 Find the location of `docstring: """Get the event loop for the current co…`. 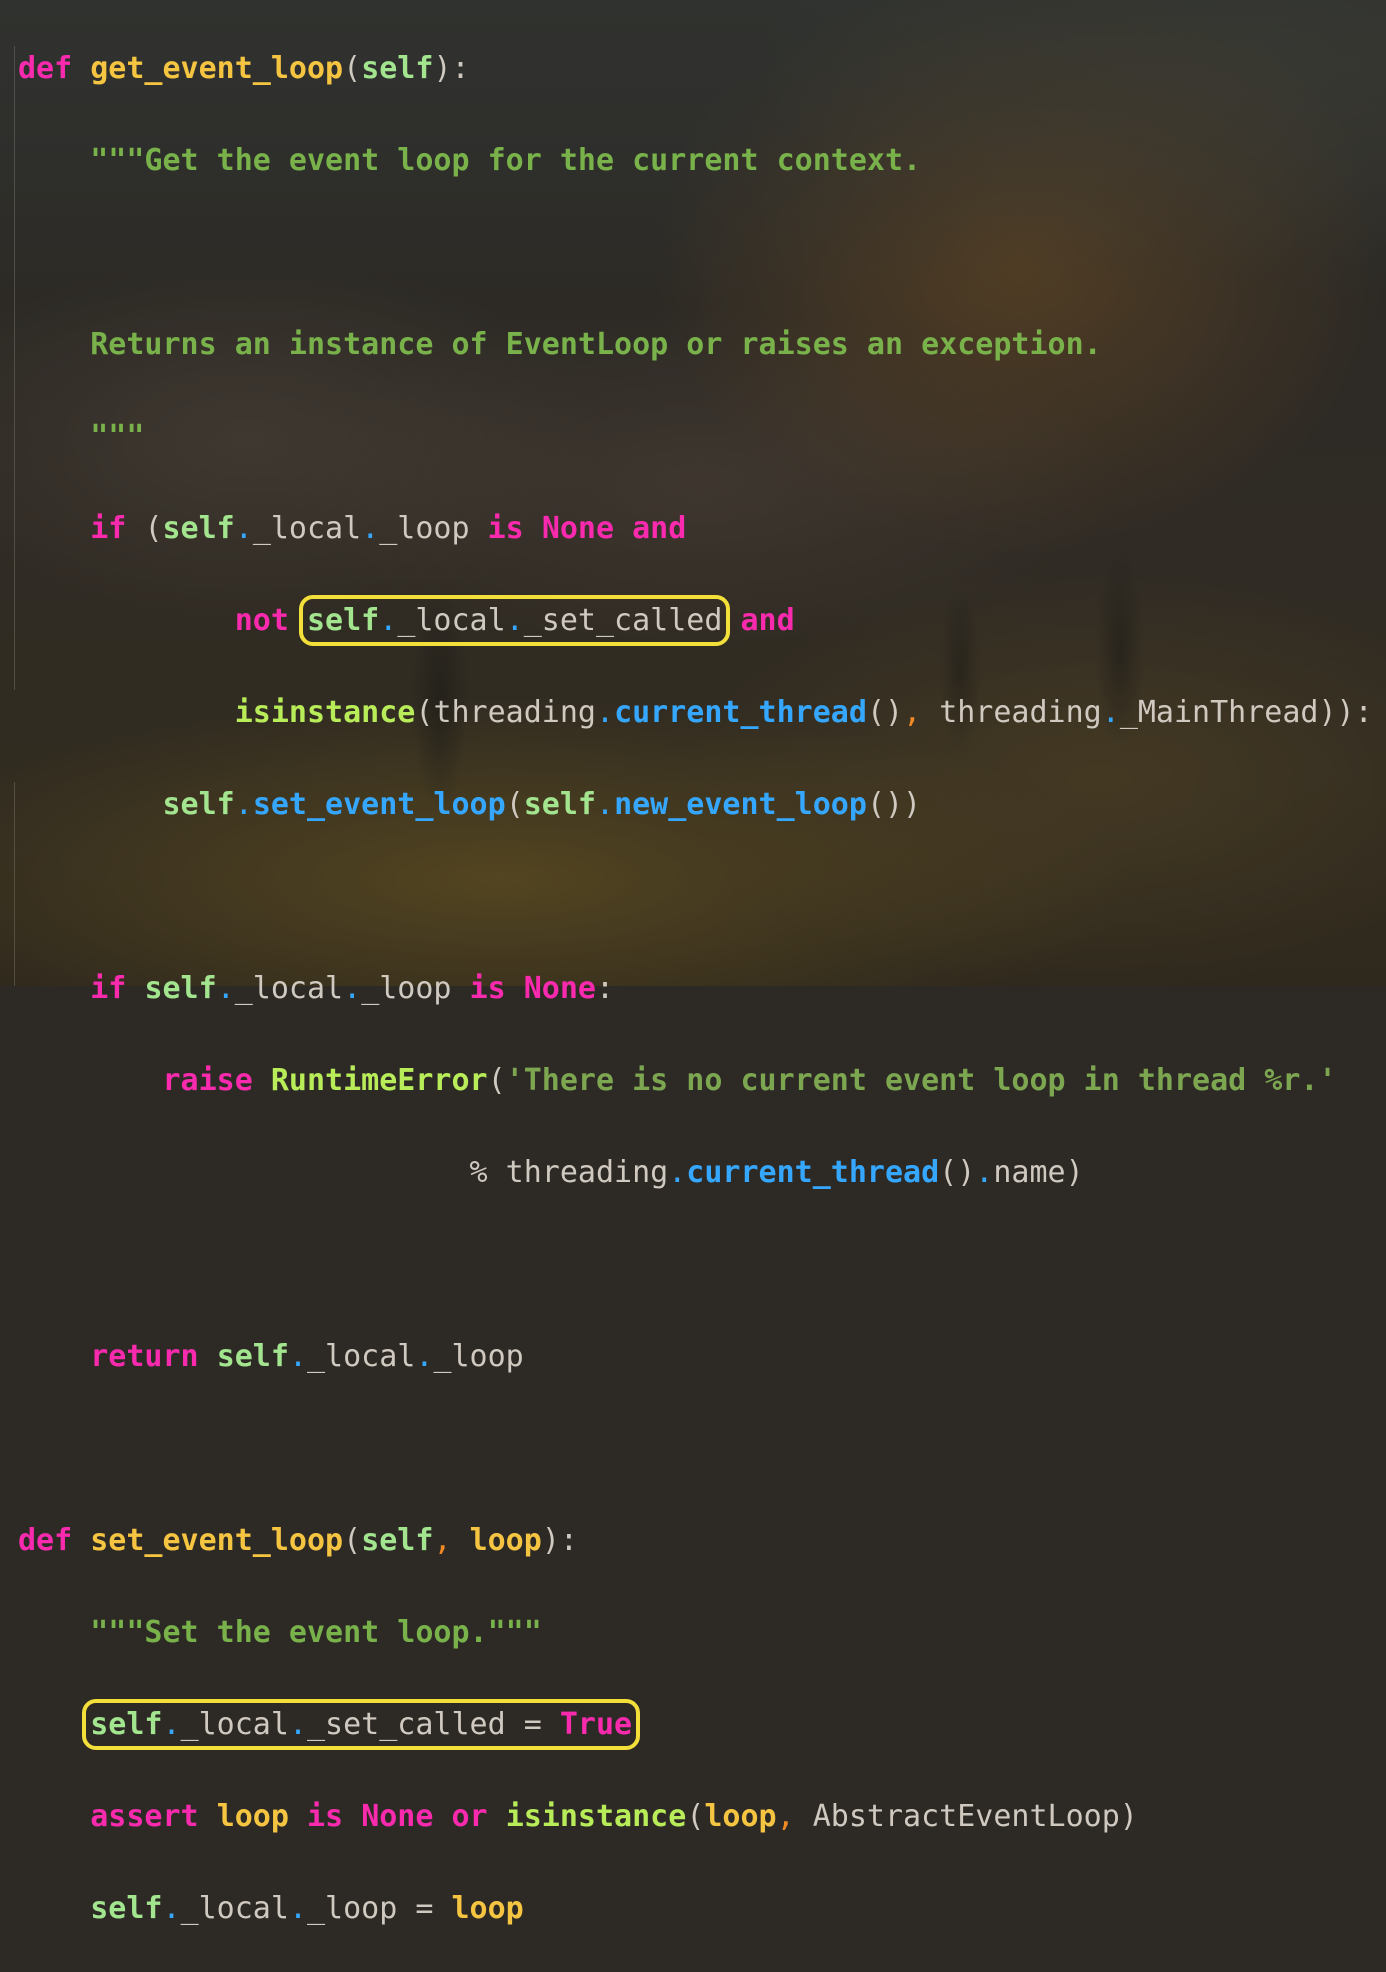

docstring: """Get the event loop for the current co… is located at coordinates (506, 160).